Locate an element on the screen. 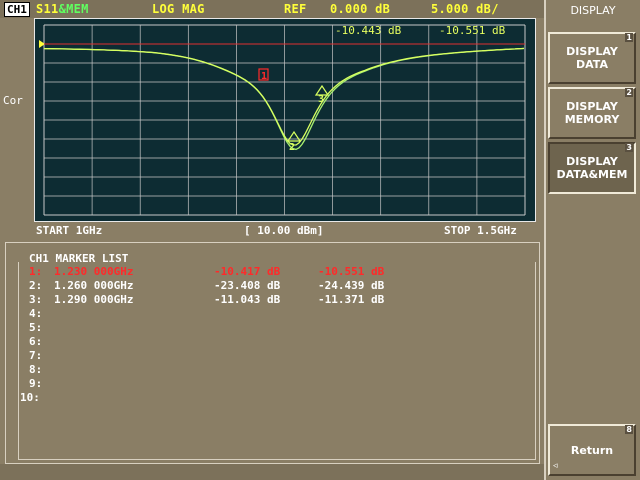 This screenshot has height=480, width=640. marker-row-num: 3: is located at coordinates (36, 299).